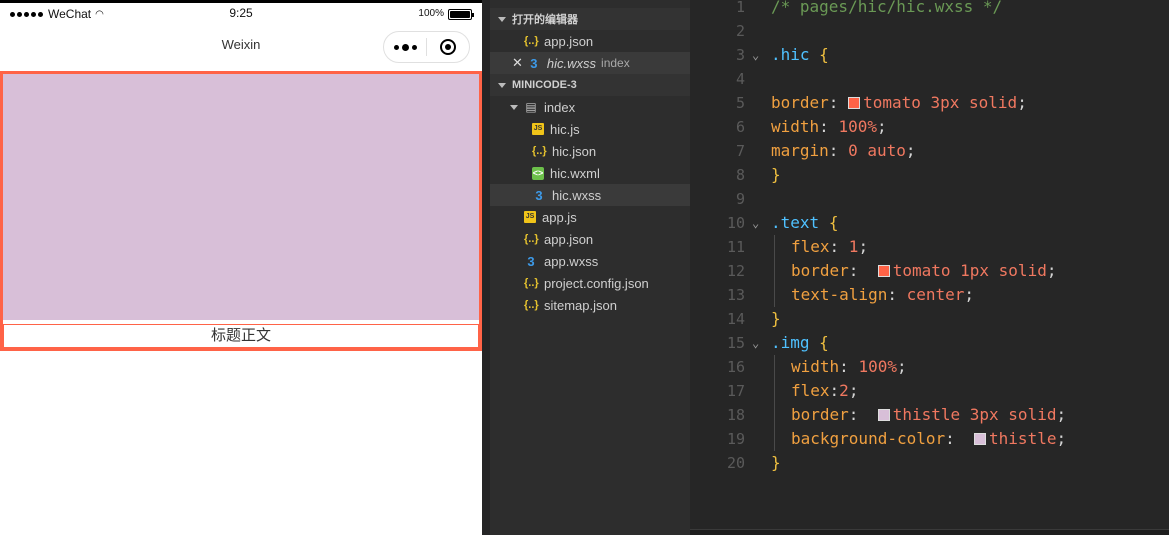 This screenshot has height=535, width=1169. Describe the element at coordinates (929, 532) in the screenshot. I see `editor-status-strip` at that location.